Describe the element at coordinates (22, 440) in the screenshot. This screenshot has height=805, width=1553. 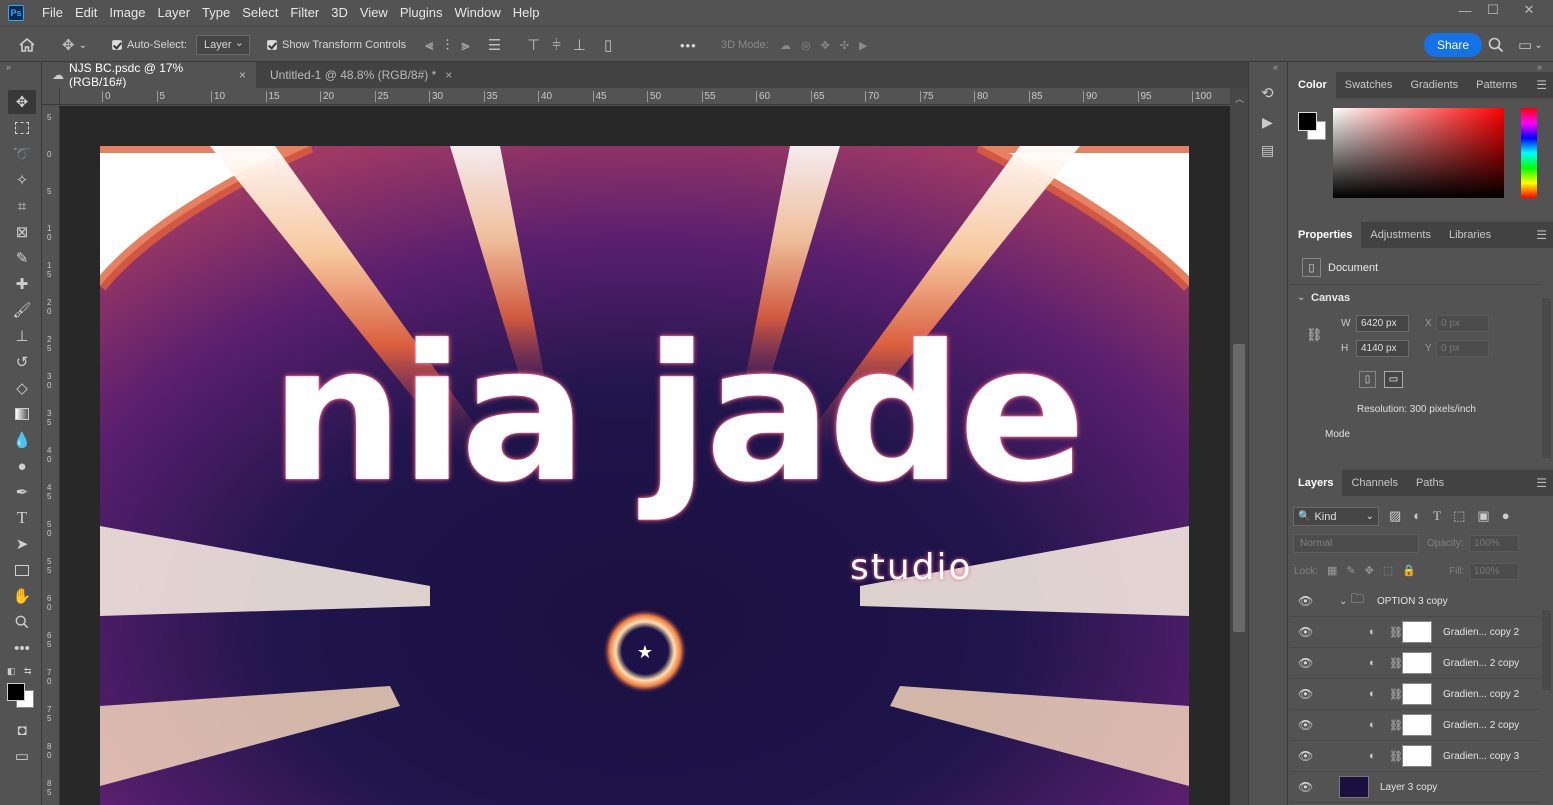
I see `blur-tool: 💧` at that location.